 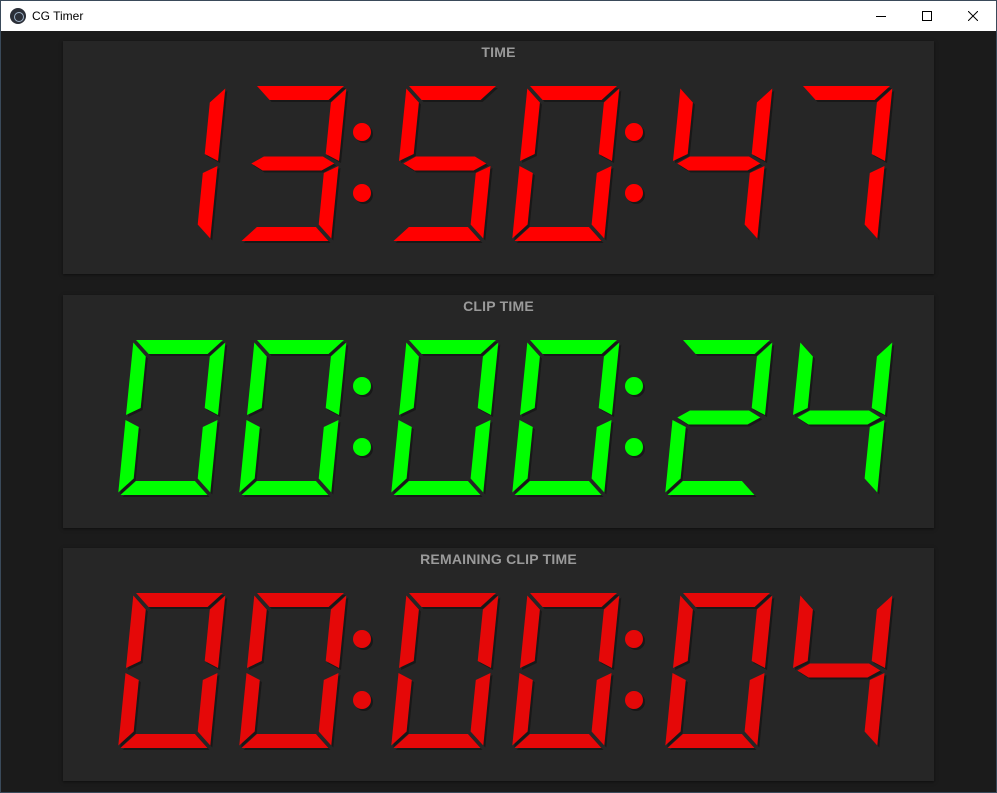 I want to click on minimize-button, so click(x=881, y=16).